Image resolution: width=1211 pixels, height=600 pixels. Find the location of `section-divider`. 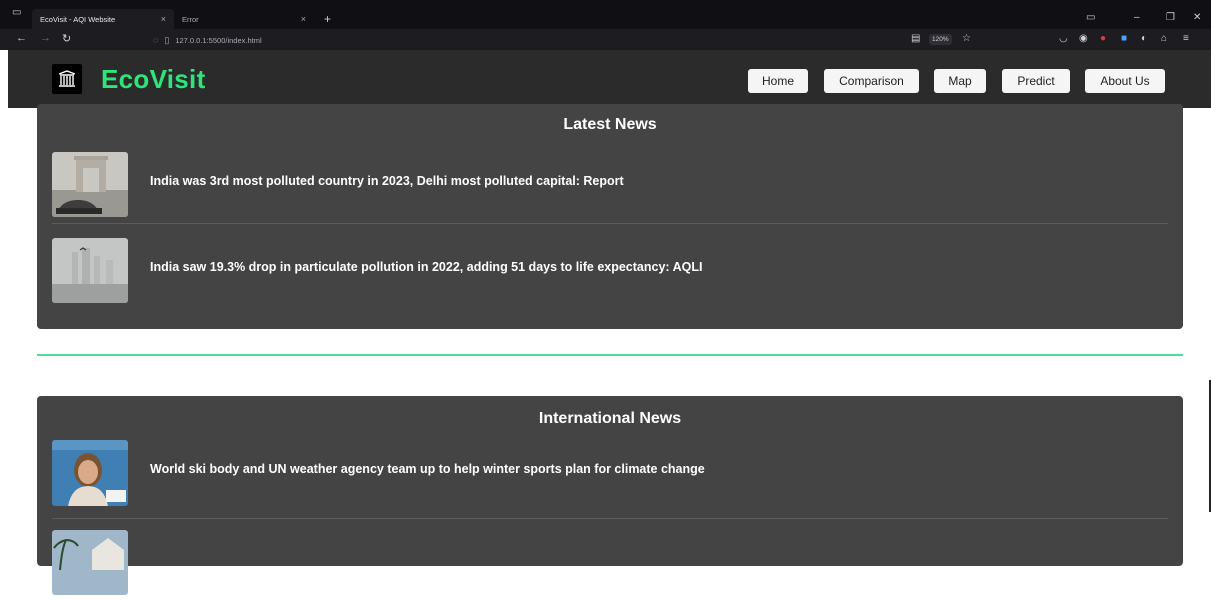

section-divider is located at coordinates (610, 355).